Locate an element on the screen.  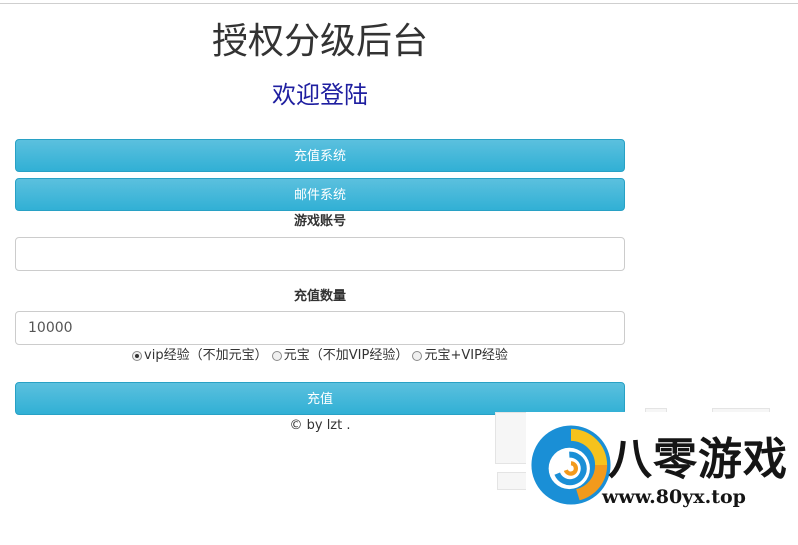
recharge-type-options: vip经验（不加元宝） 元宝（不加VIP经验） 元宝+VIP经验 is located at coordinates (320, 357).